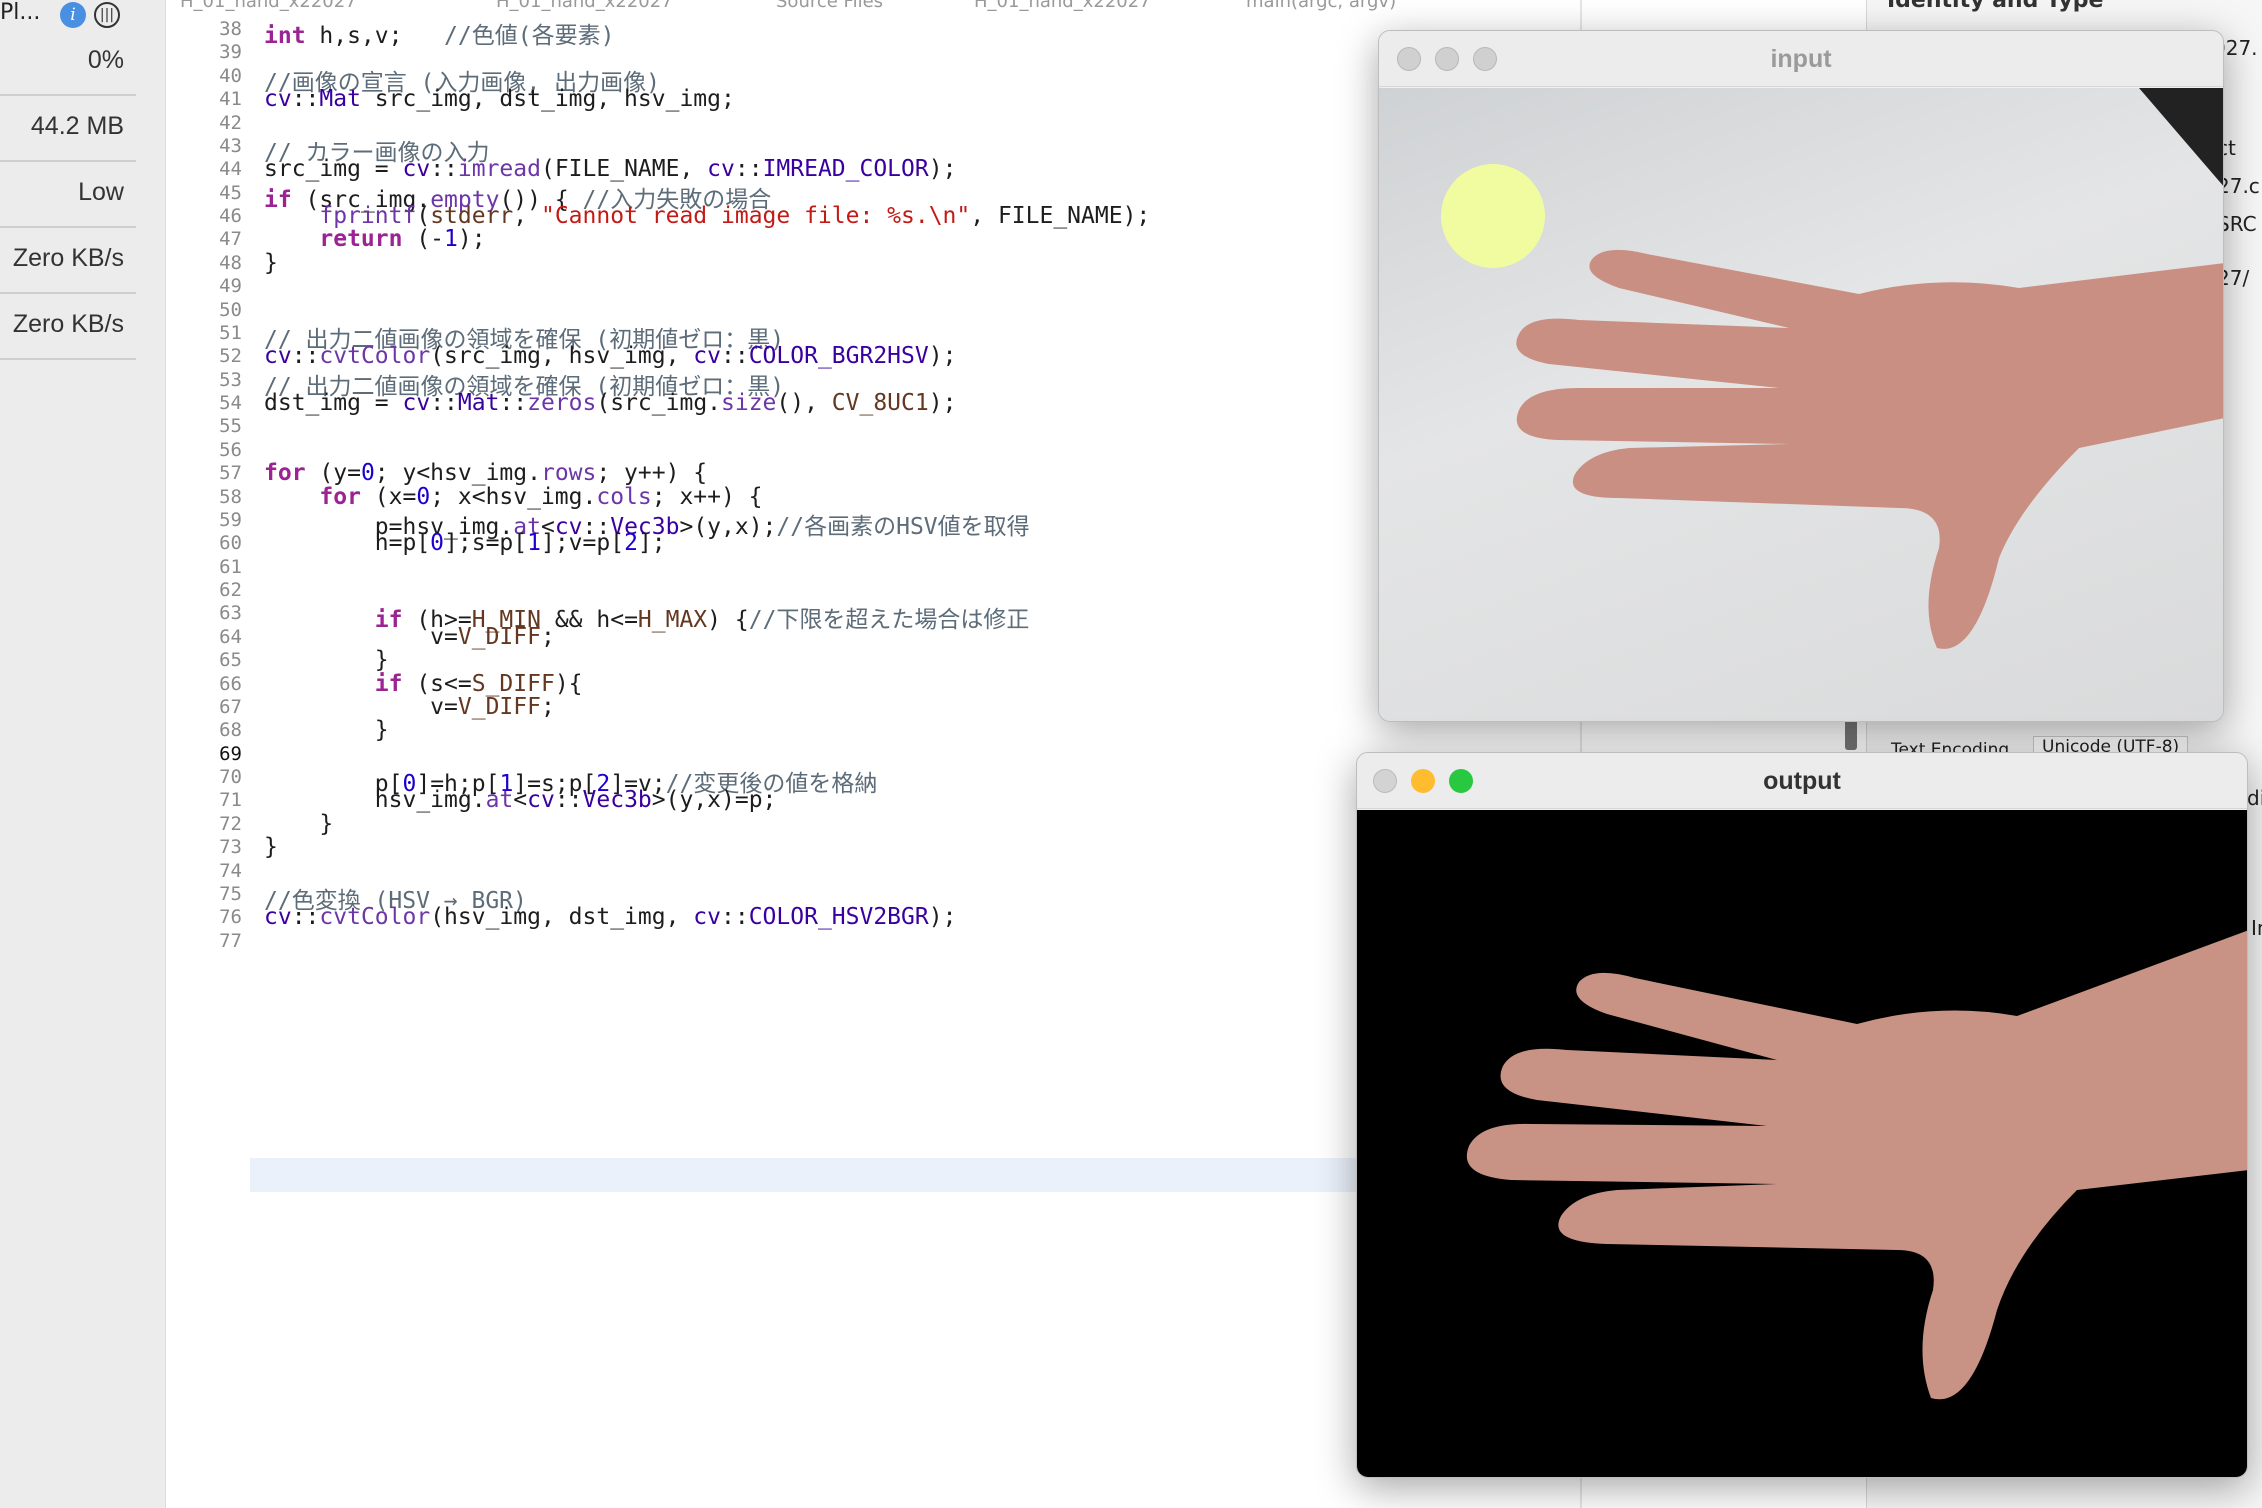 The image size is (2262, 1508). What do you see at coordinates (204, 707) in the screenshot?
I see `line-number: 67` at bounding box center [204, 707].